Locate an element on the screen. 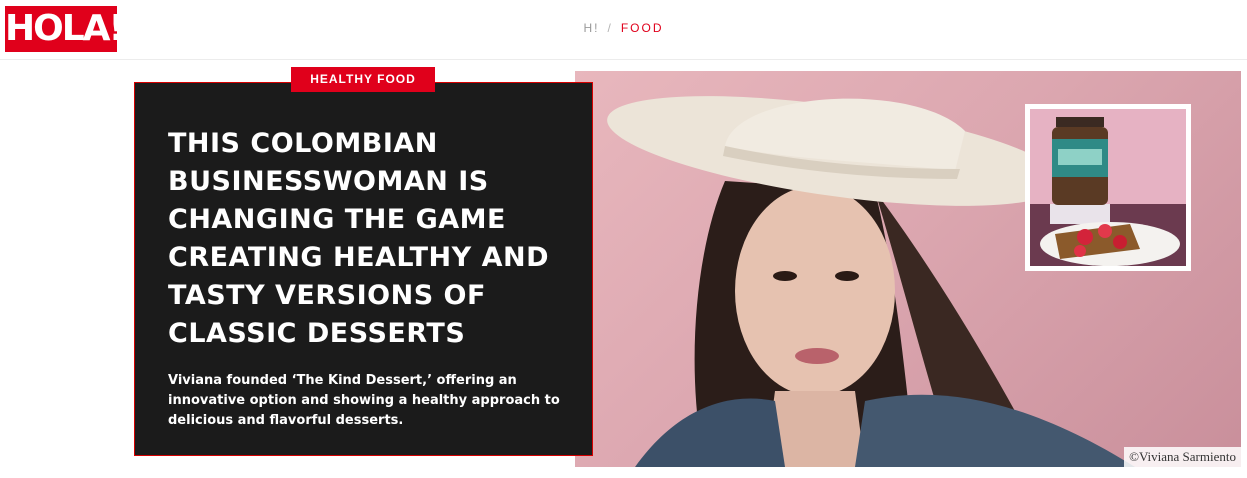  breadcrumb-home-link: H! is located at coordinates (591, 28).